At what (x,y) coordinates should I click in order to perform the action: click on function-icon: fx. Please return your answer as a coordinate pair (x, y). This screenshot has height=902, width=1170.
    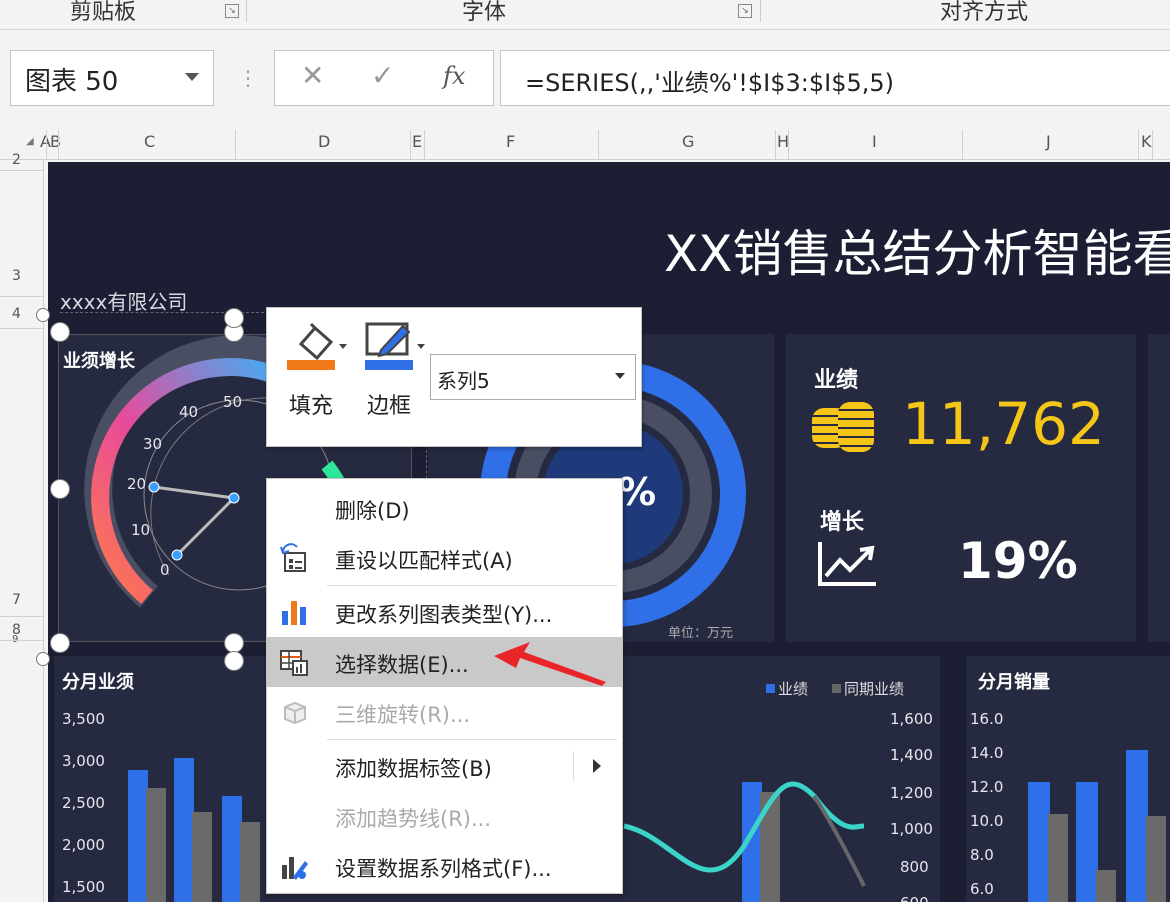
    Looking at the image, I should click on (454, 76).